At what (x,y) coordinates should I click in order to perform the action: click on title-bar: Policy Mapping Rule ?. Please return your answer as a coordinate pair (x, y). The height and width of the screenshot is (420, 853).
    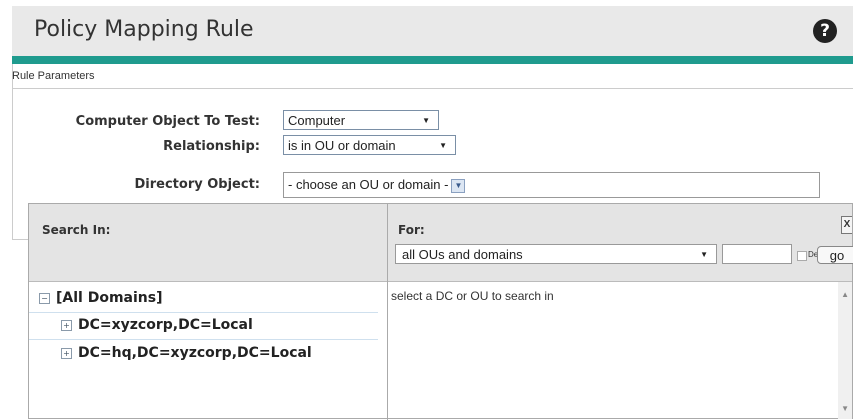
    Looking at the image, I should click on (432, 31).